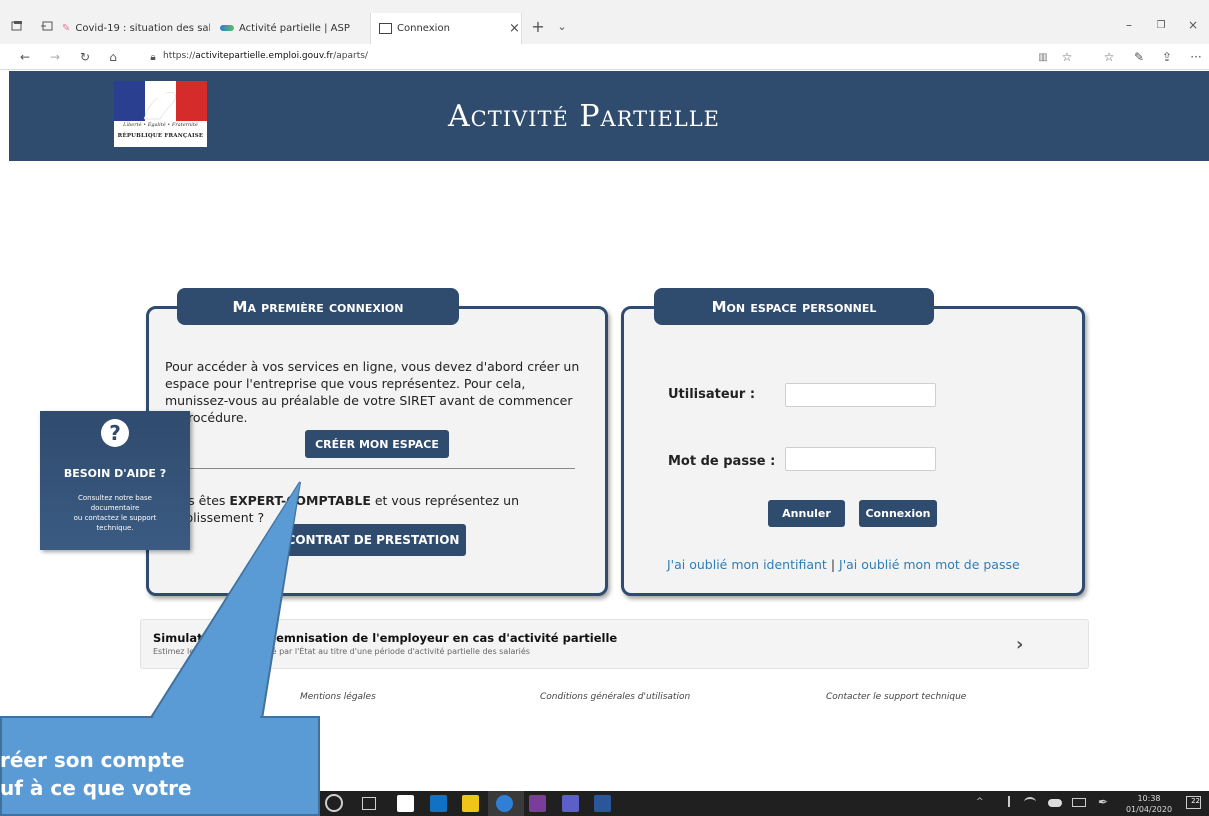  Describe the element at coordinates (722, 461) in the screenshot. I see `password-label: Mot de passe :` at that location.